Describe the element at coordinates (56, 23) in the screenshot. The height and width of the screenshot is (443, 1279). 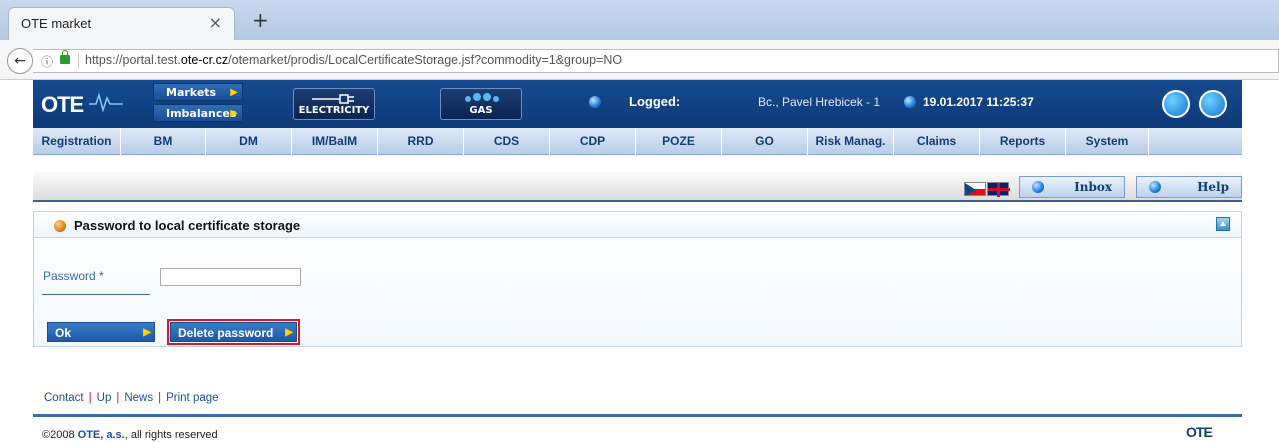
I see `tab-title: OTE market` at that location.